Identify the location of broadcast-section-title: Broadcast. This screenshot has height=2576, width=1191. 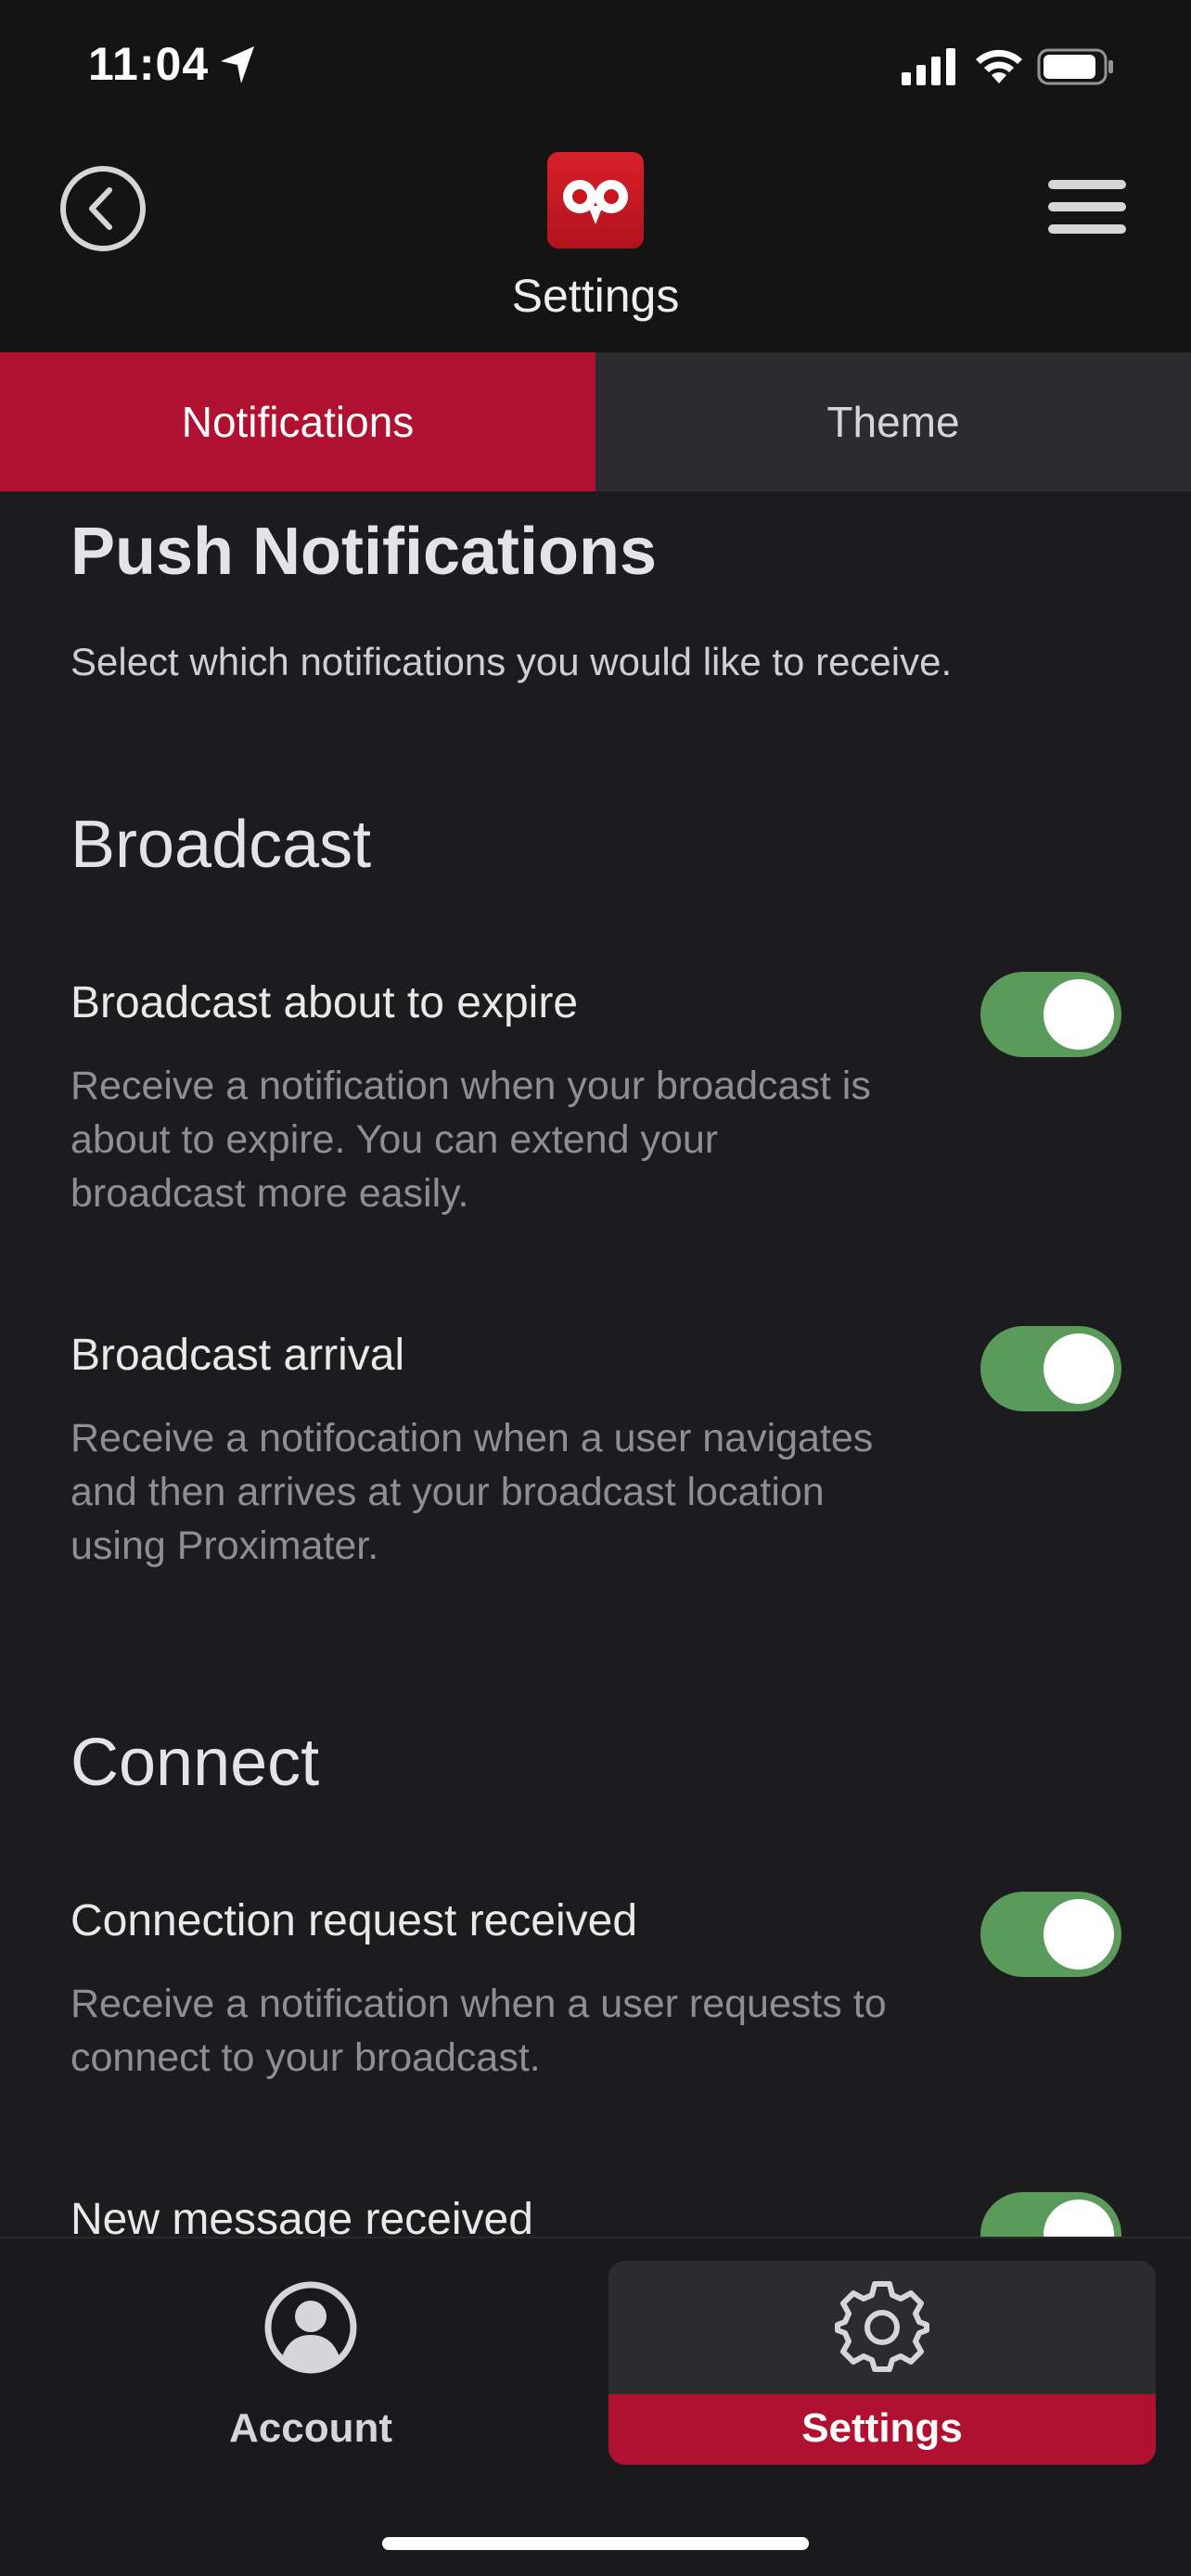
(221, 845).